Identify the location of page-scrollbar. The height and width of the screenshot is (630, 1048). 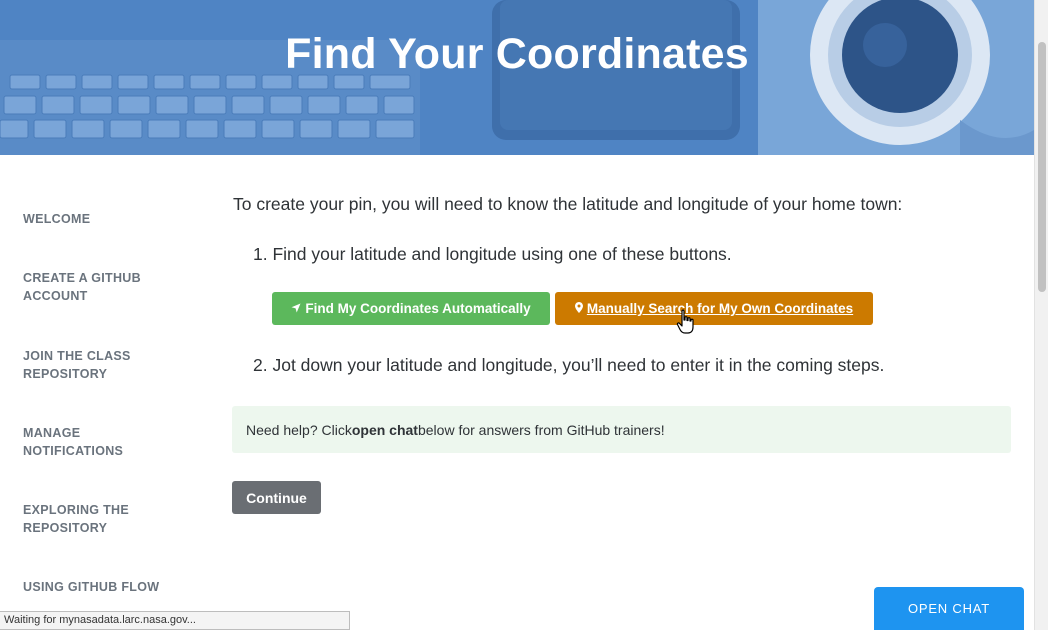
(1041, 315).